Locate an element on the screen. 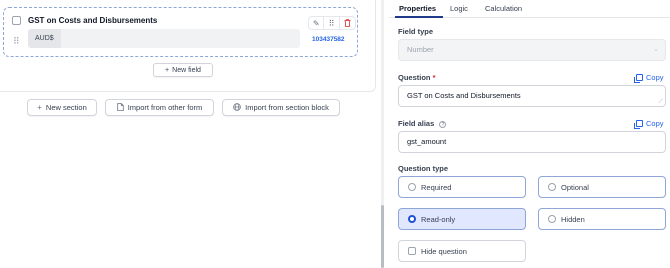 The image size is (670, 268). import-from-form-button: Import from other form is located at coordinates (159, 107).